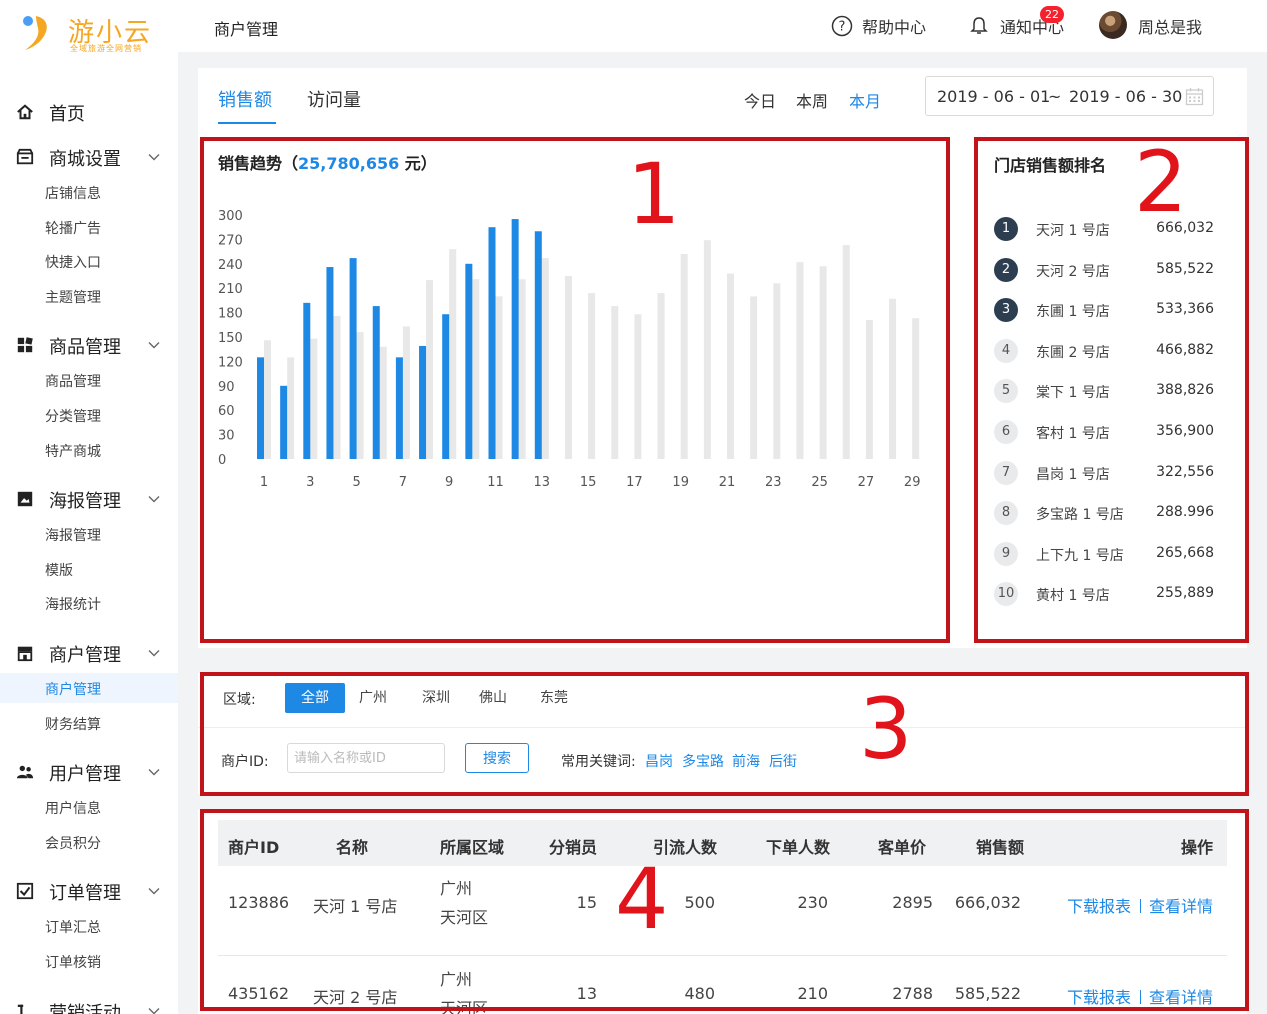  What do you see at coordinates (89, 926) in the screenshot?
I see `sidebar-item-5-0: 订单汇总` at bounding box center [89, 926].